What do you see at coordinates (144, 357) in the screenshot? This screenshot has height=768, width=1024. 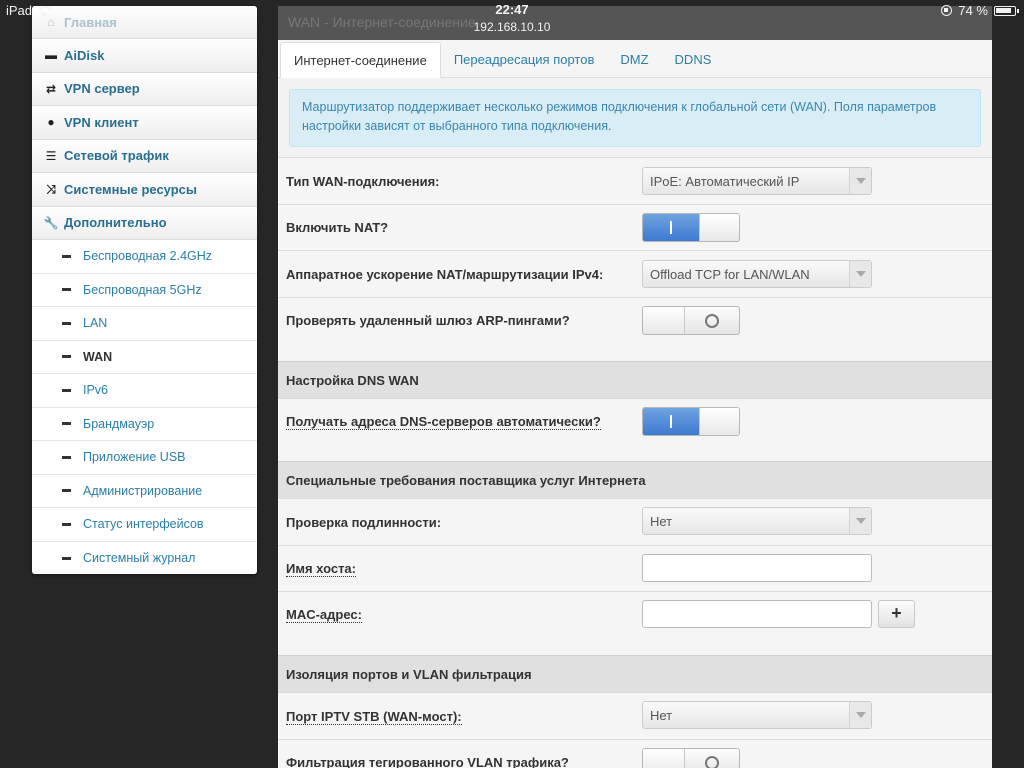 I see `sidebar-subitem-wan: WAN` at bounding box center [144, 357].